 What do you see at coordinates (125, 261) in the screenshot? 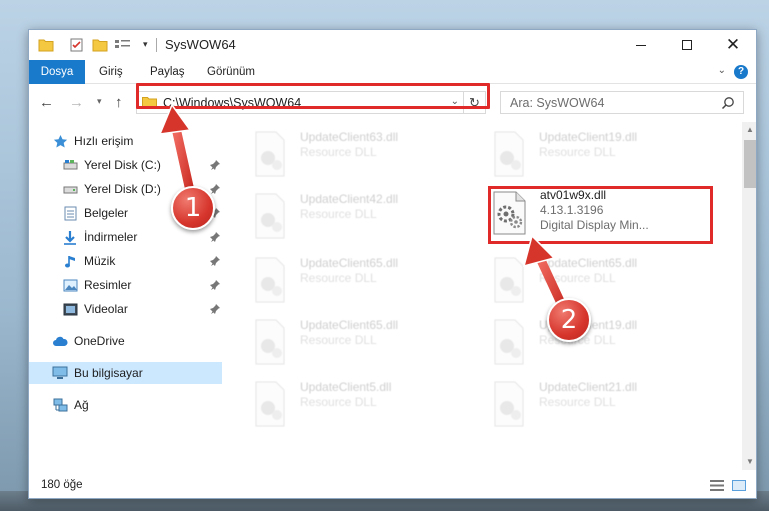
I see `sidebar-item-music: Müzik` at bounding box center [125, 261].